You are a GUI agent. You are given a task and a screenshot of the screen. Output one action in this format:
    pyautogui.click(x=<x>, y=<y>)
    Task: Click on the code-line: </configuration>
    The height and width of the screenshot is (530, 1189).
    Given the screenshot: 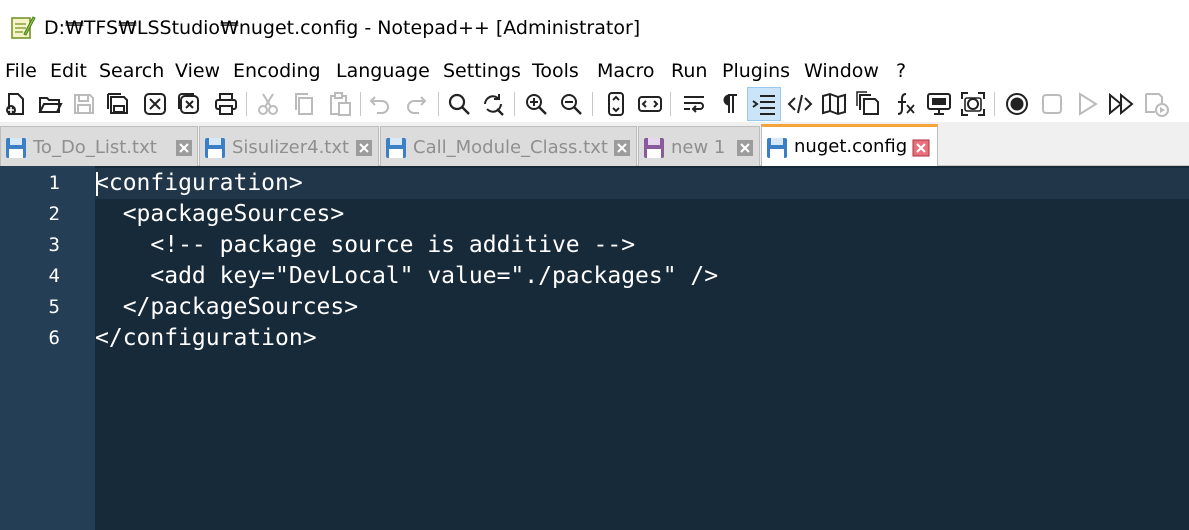 What is the action you would take?
    pyautogui.click(x=206, y=338)
    